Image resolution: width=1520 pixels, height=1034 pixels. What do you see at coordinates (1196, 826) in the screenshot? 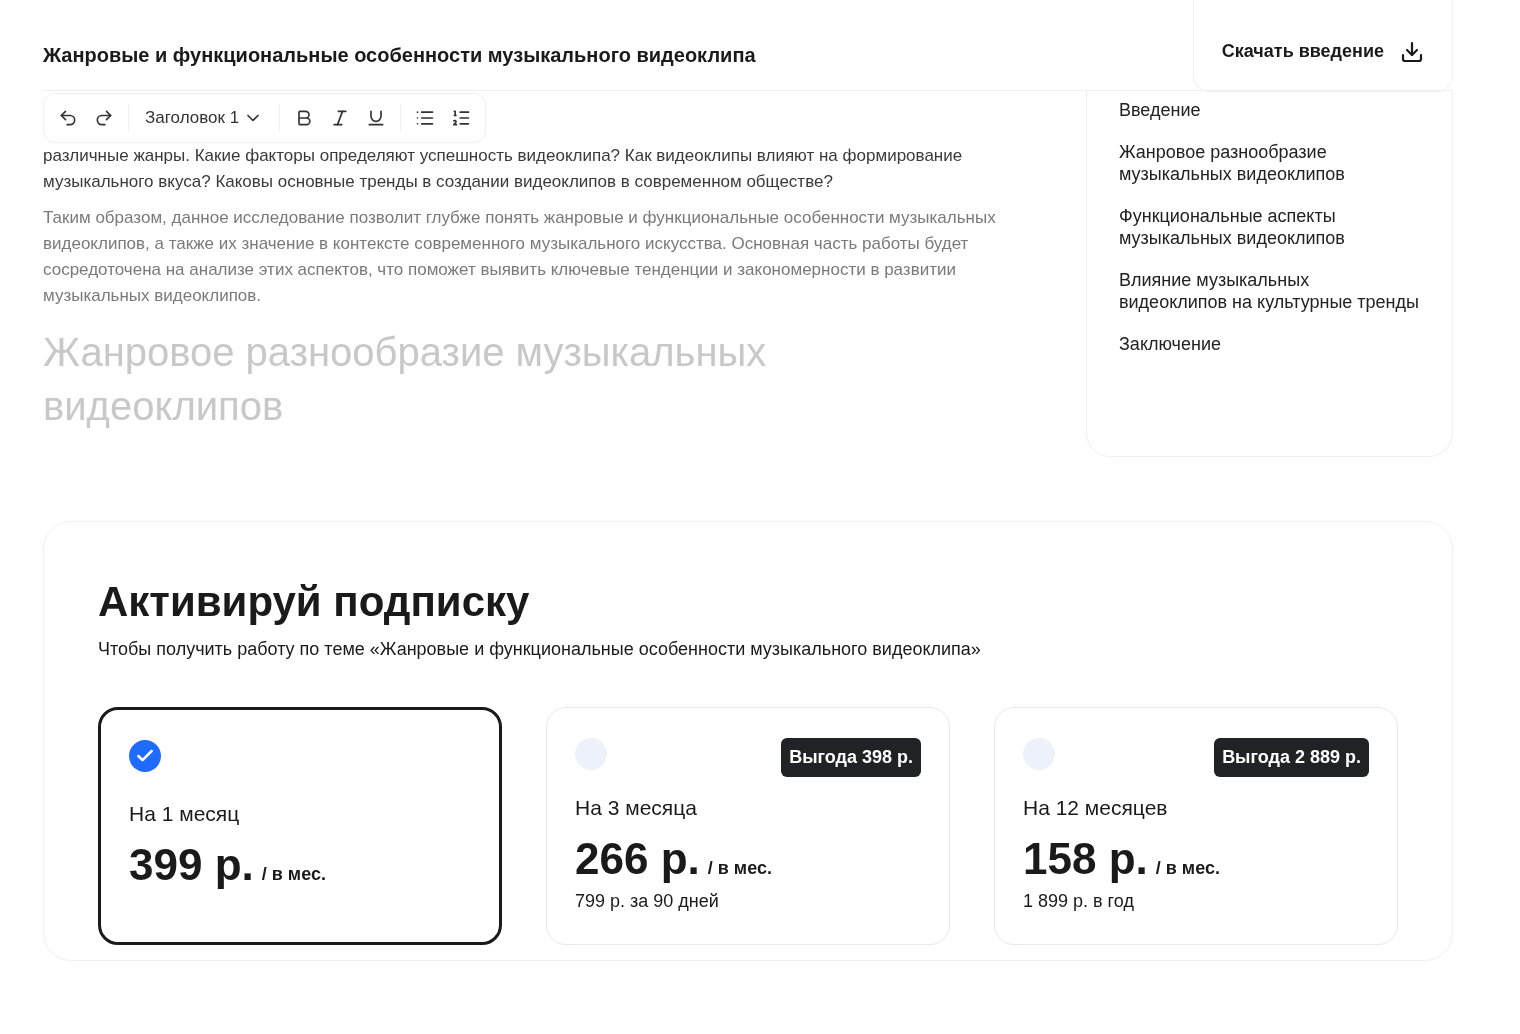
I see `plan-card: Выгода 2 889 р. На 12 месяцев 158 р. / в мес. 1 899 р. в год` at bounding box center [1196, 826].